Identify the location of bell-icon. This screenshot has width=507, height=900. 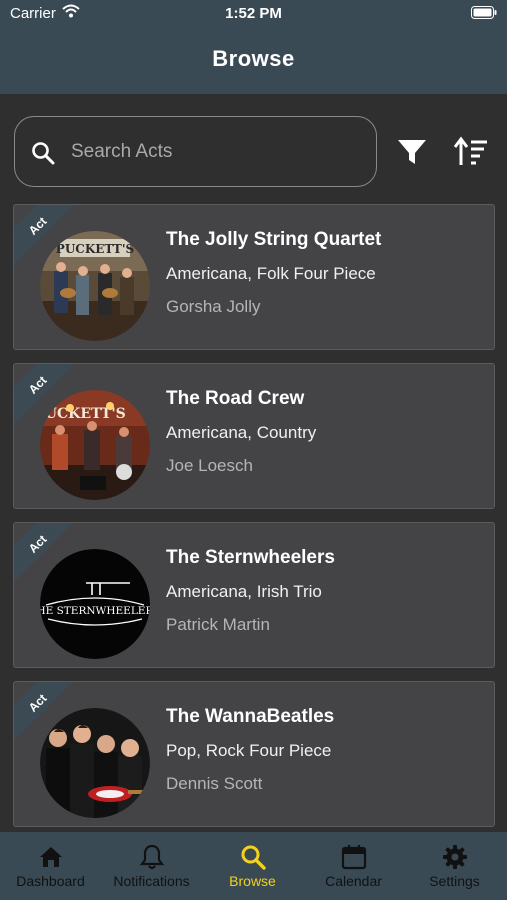
(152, 857).